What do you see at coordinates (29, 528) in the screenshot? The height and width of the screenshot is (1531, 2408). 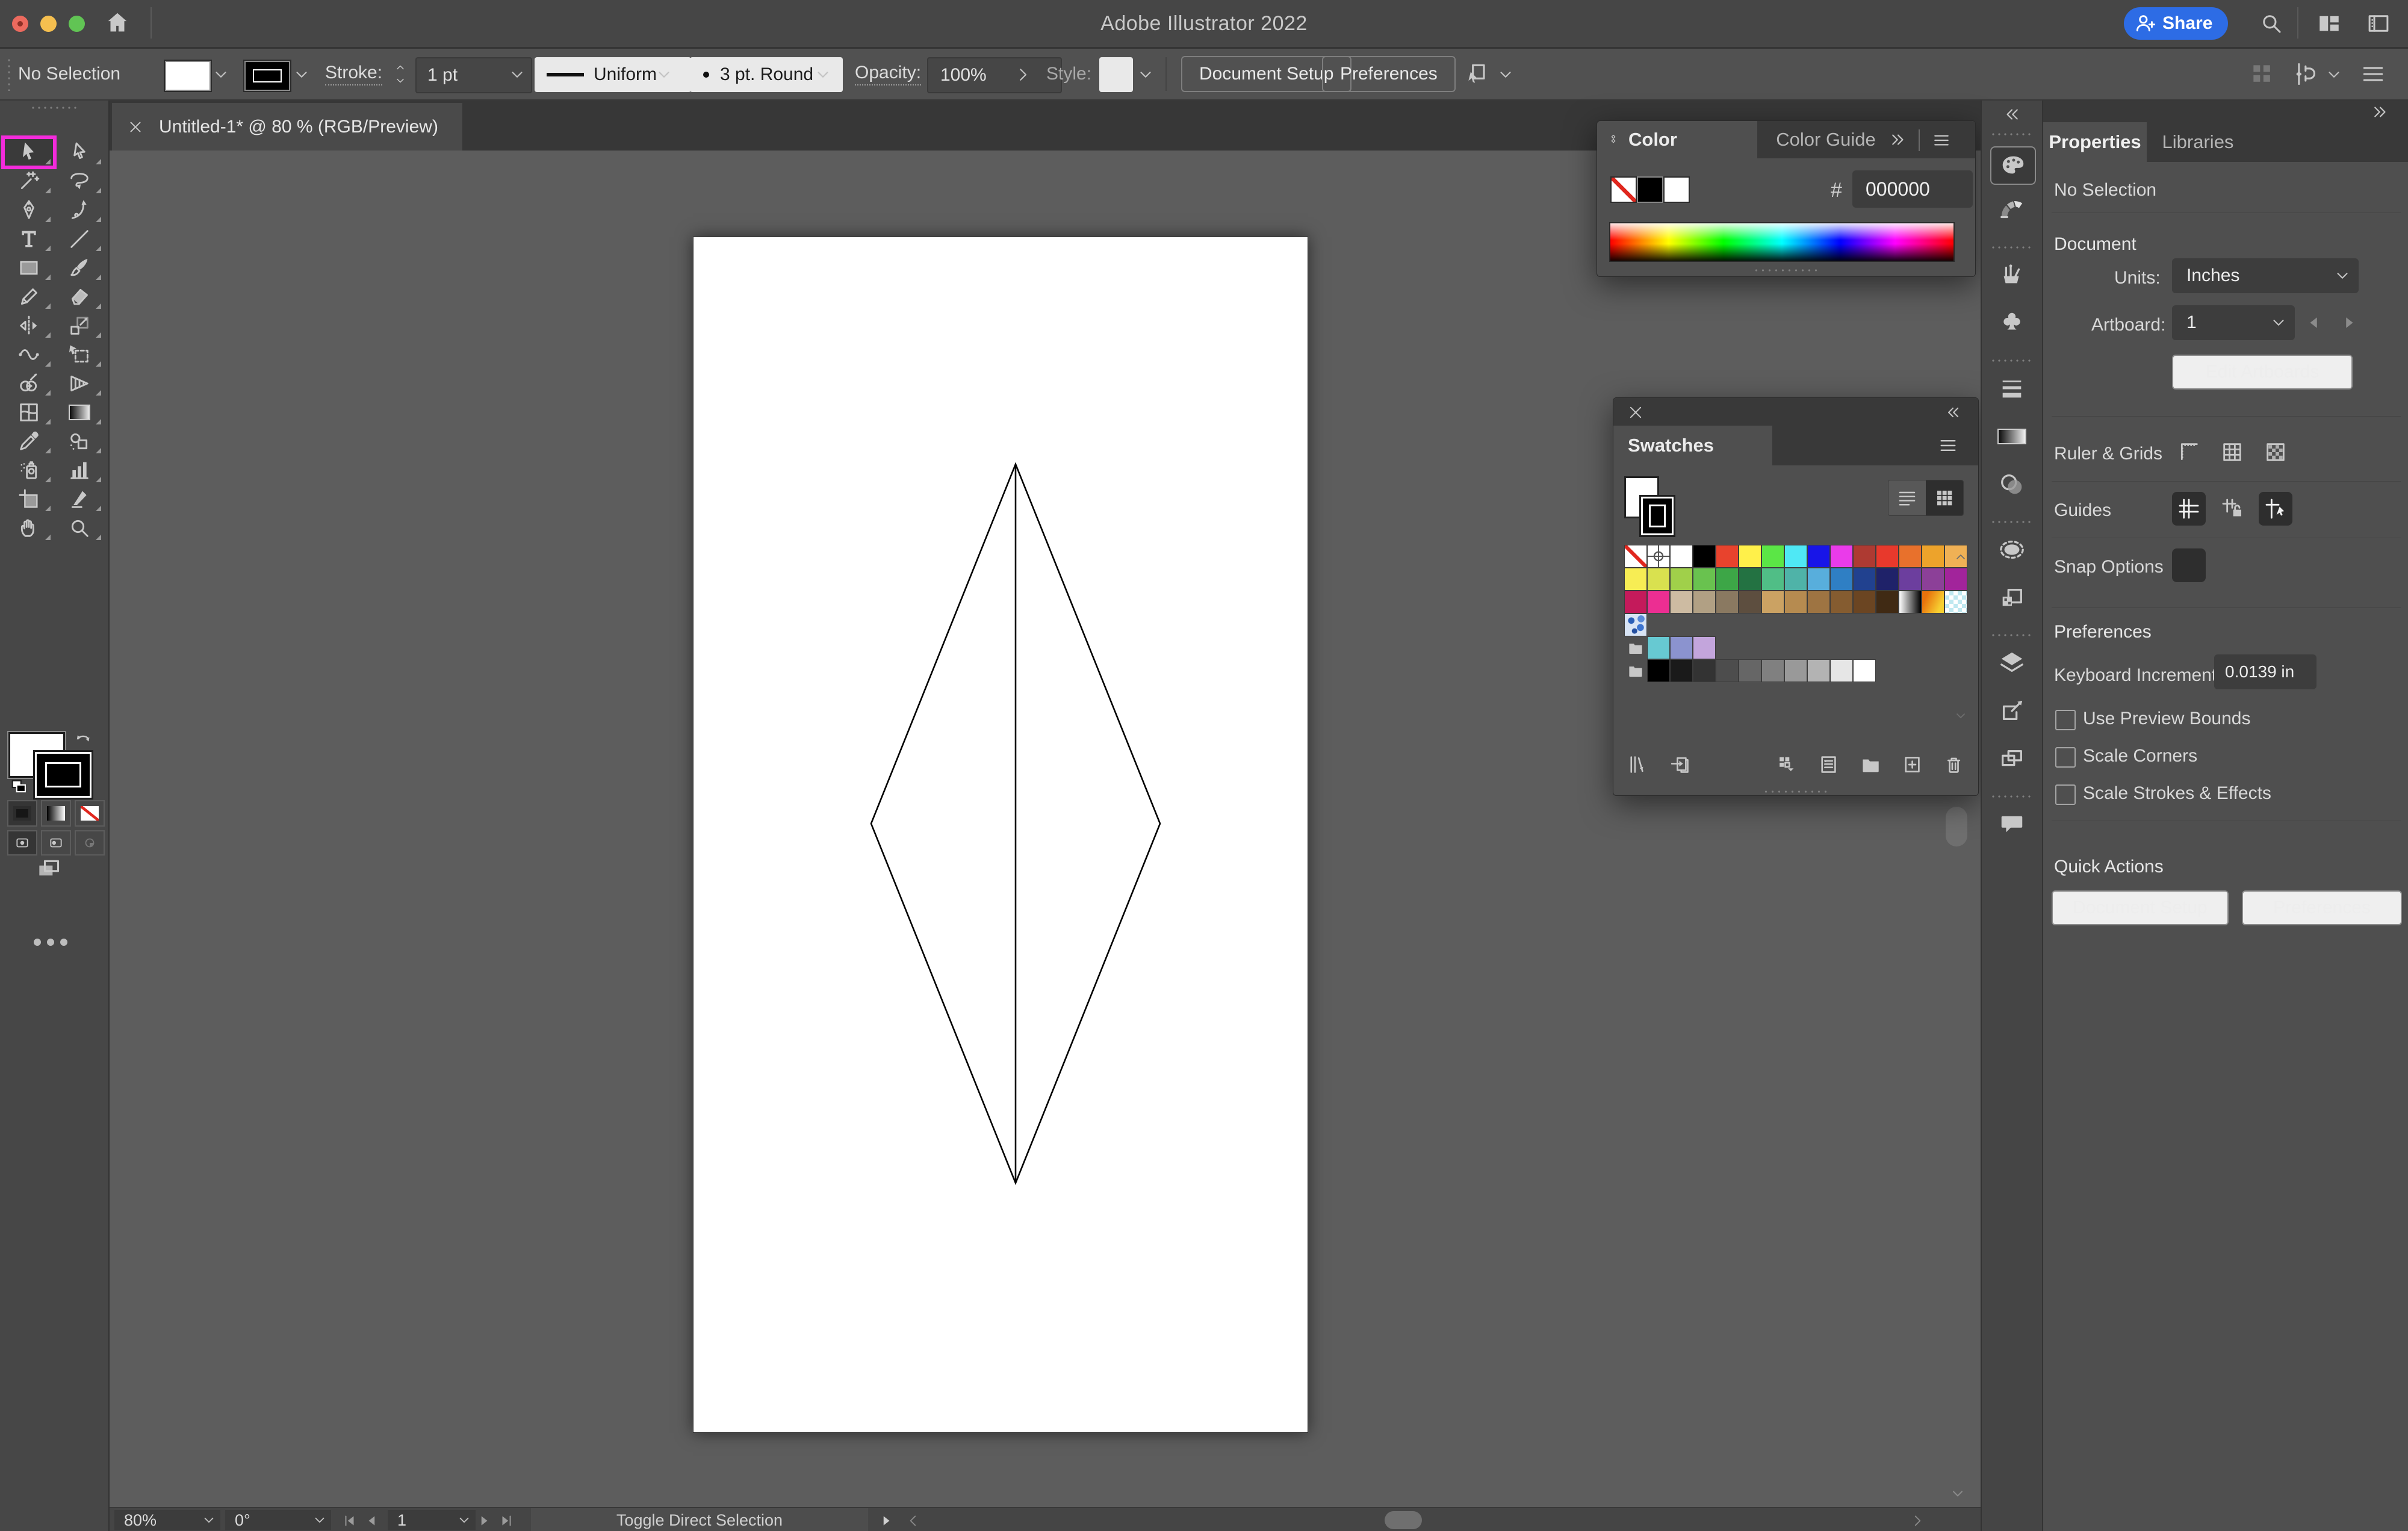 I see `hand-tool` at bounding box center [29, 528].